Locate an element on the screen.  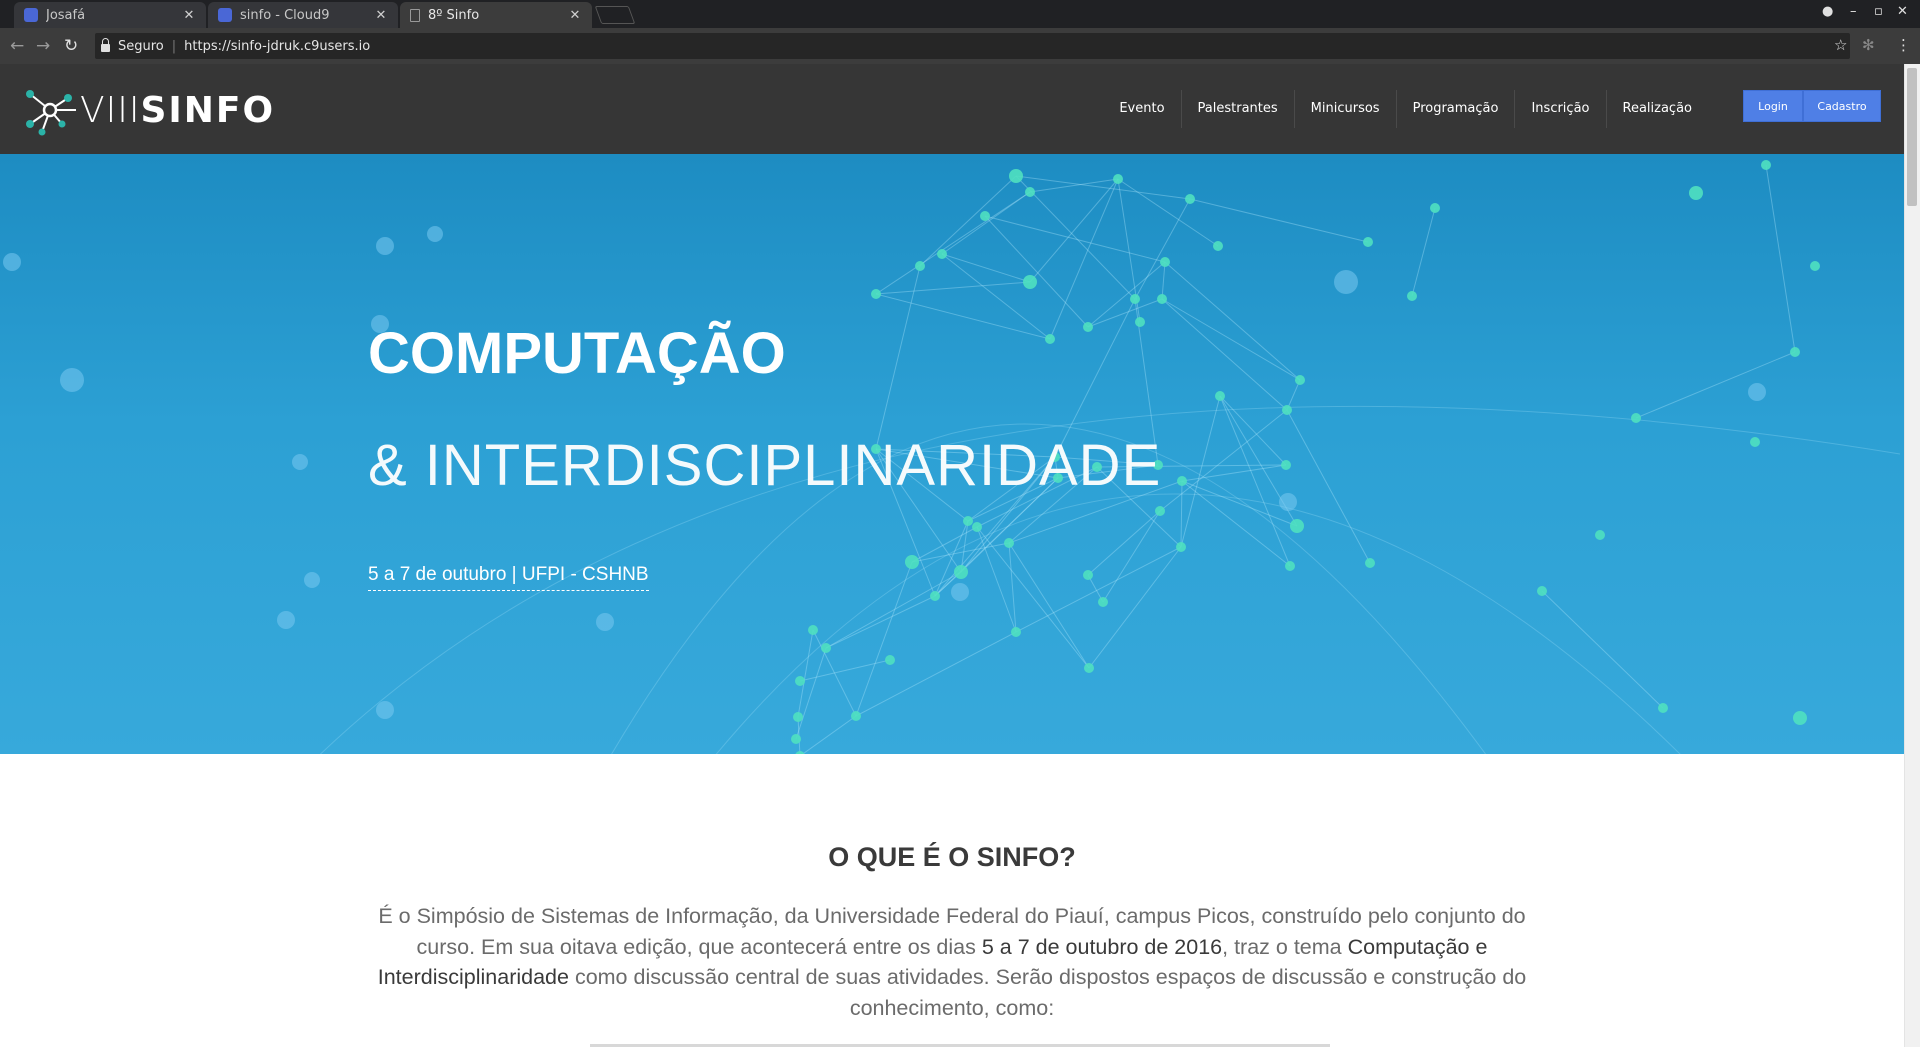
maximize-icon: ▫ is located at coordinates (1878, 11).